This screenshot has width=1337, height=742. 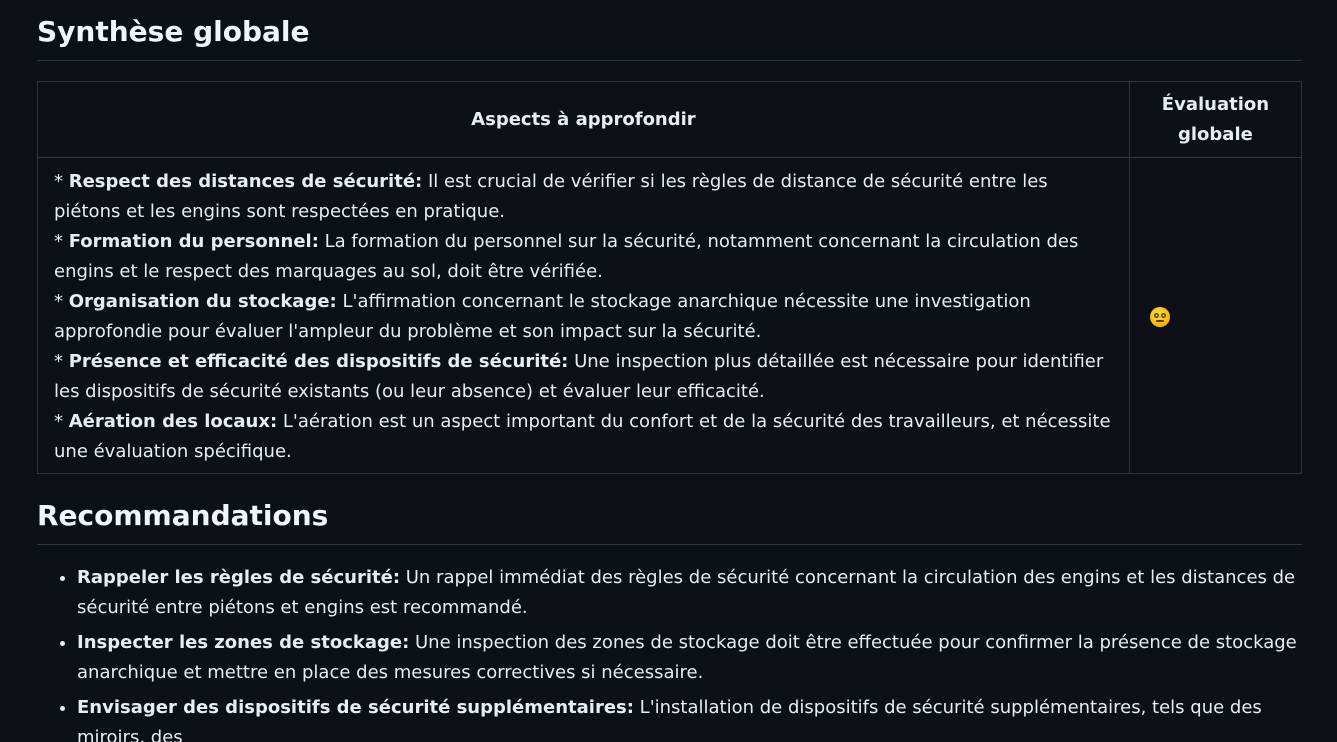 I want to click on aspect-label: Aération des locaux:, so click(x=173, y=421).